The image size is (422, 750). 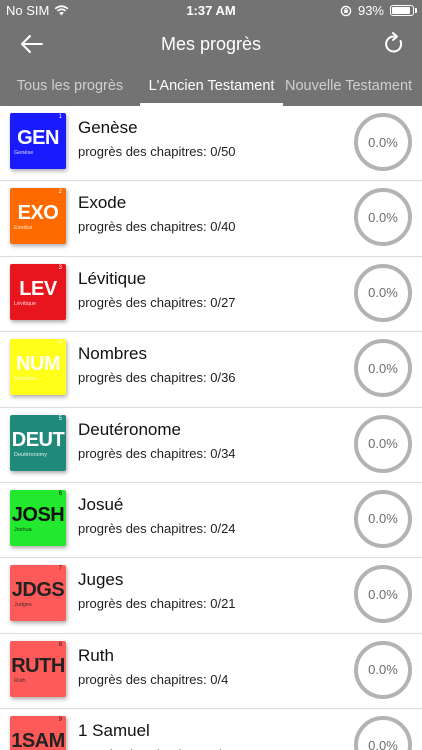 I want to click on tab-label: Tous les progrès, so click(x=70, y=86).